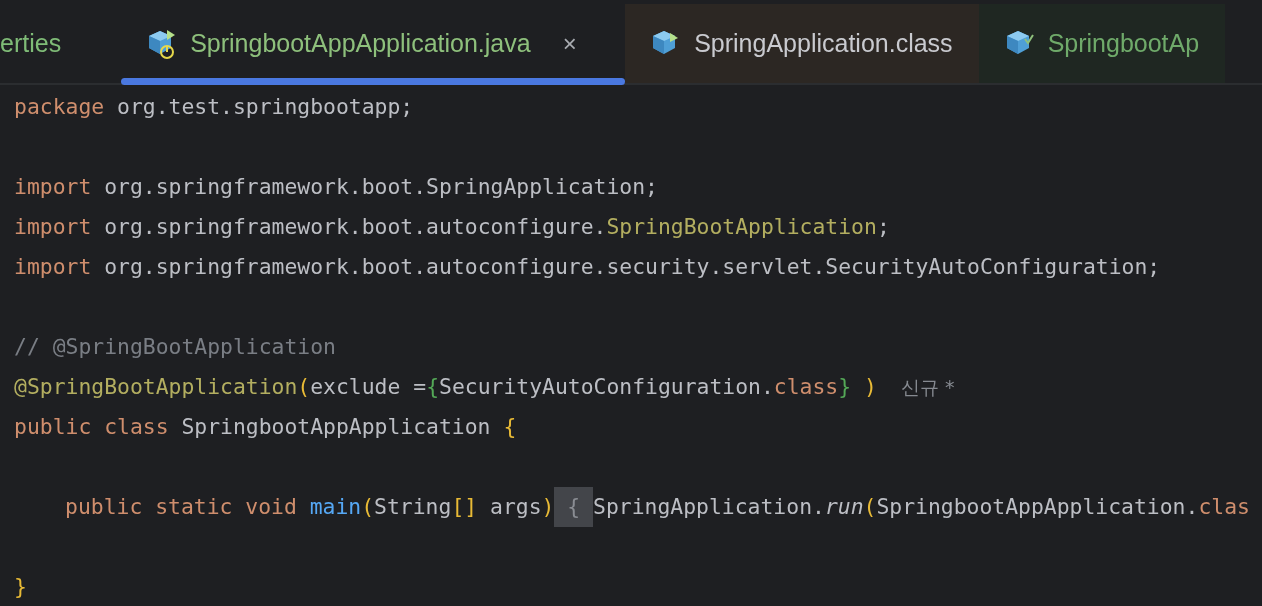 Image resolution: width=1262 pixels, height=606 pixels. I want to click on code-token: run, so click(844, 507).